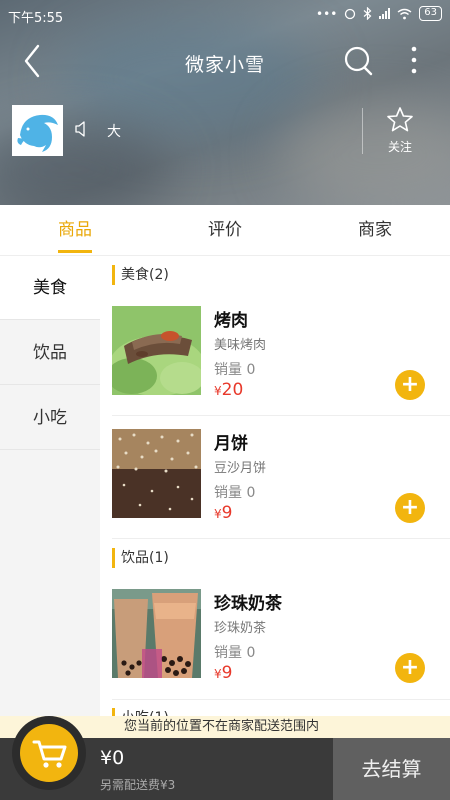 This screenshot has height=800, width=450. Describe the element at coordinates (112, 758) in the screenshot. I see `cart-total: ¥0` at that location.